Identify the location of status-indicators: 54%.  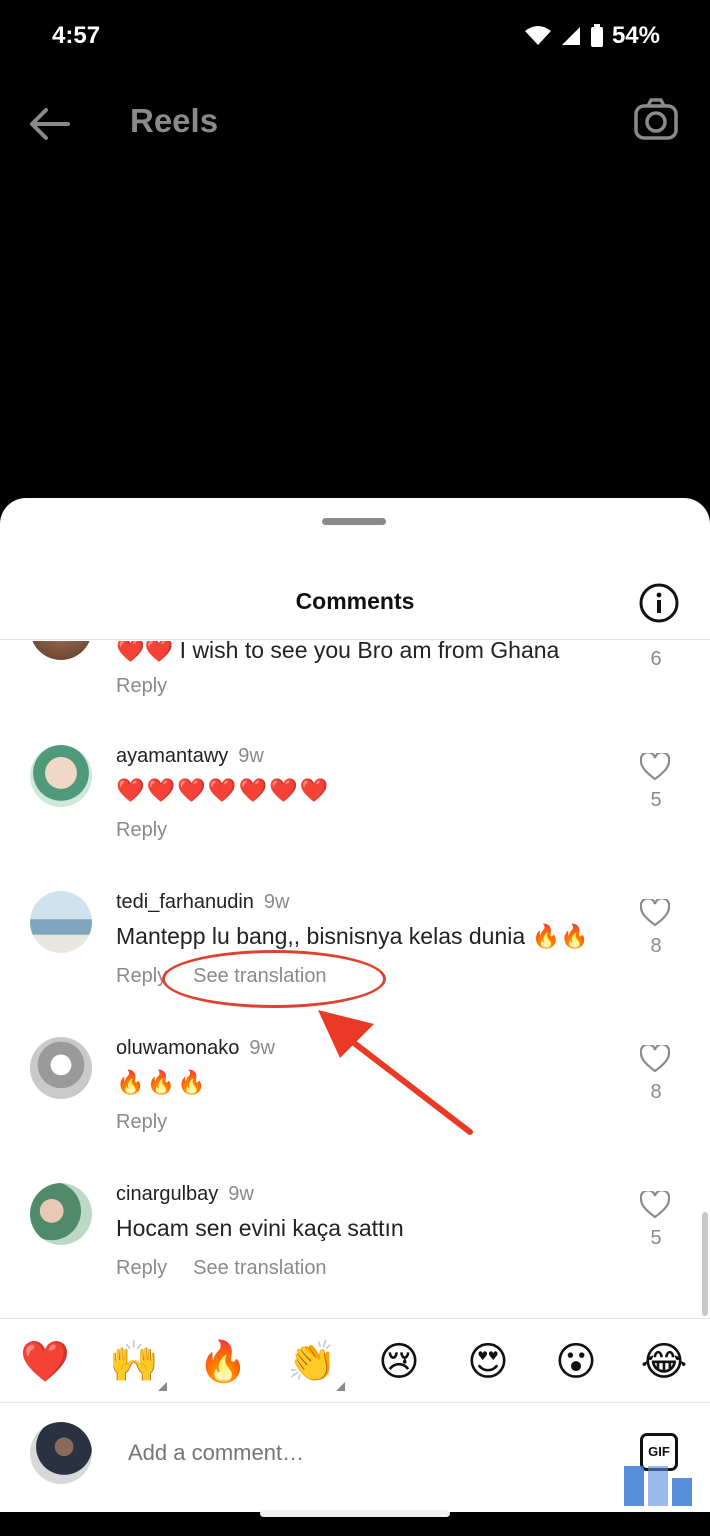
(592, 36).